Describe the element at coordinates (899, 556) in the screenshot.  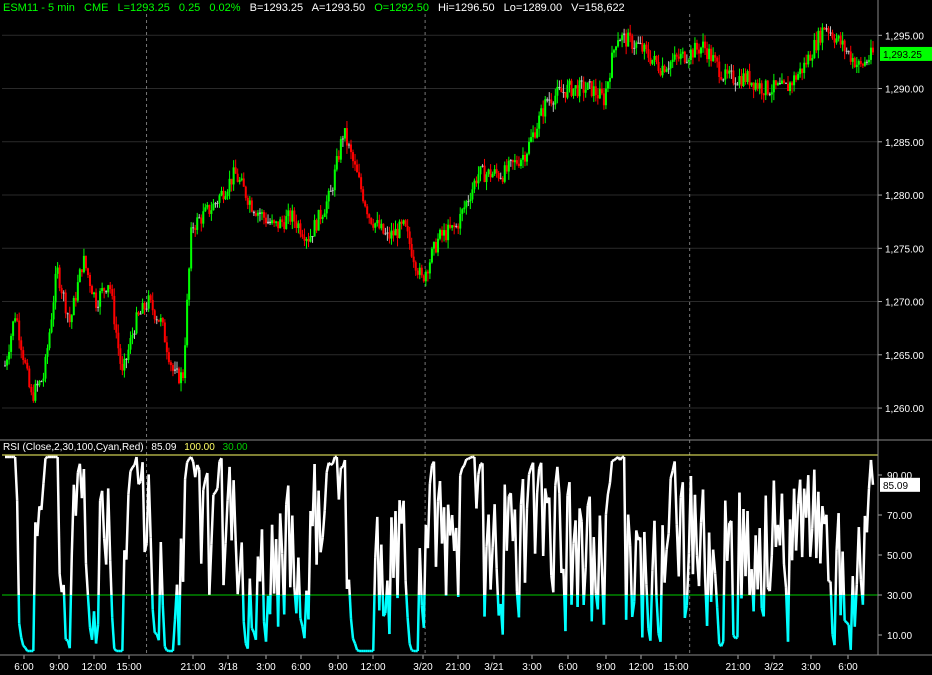
I see `rsi-tick-label: 50.00` at that location.